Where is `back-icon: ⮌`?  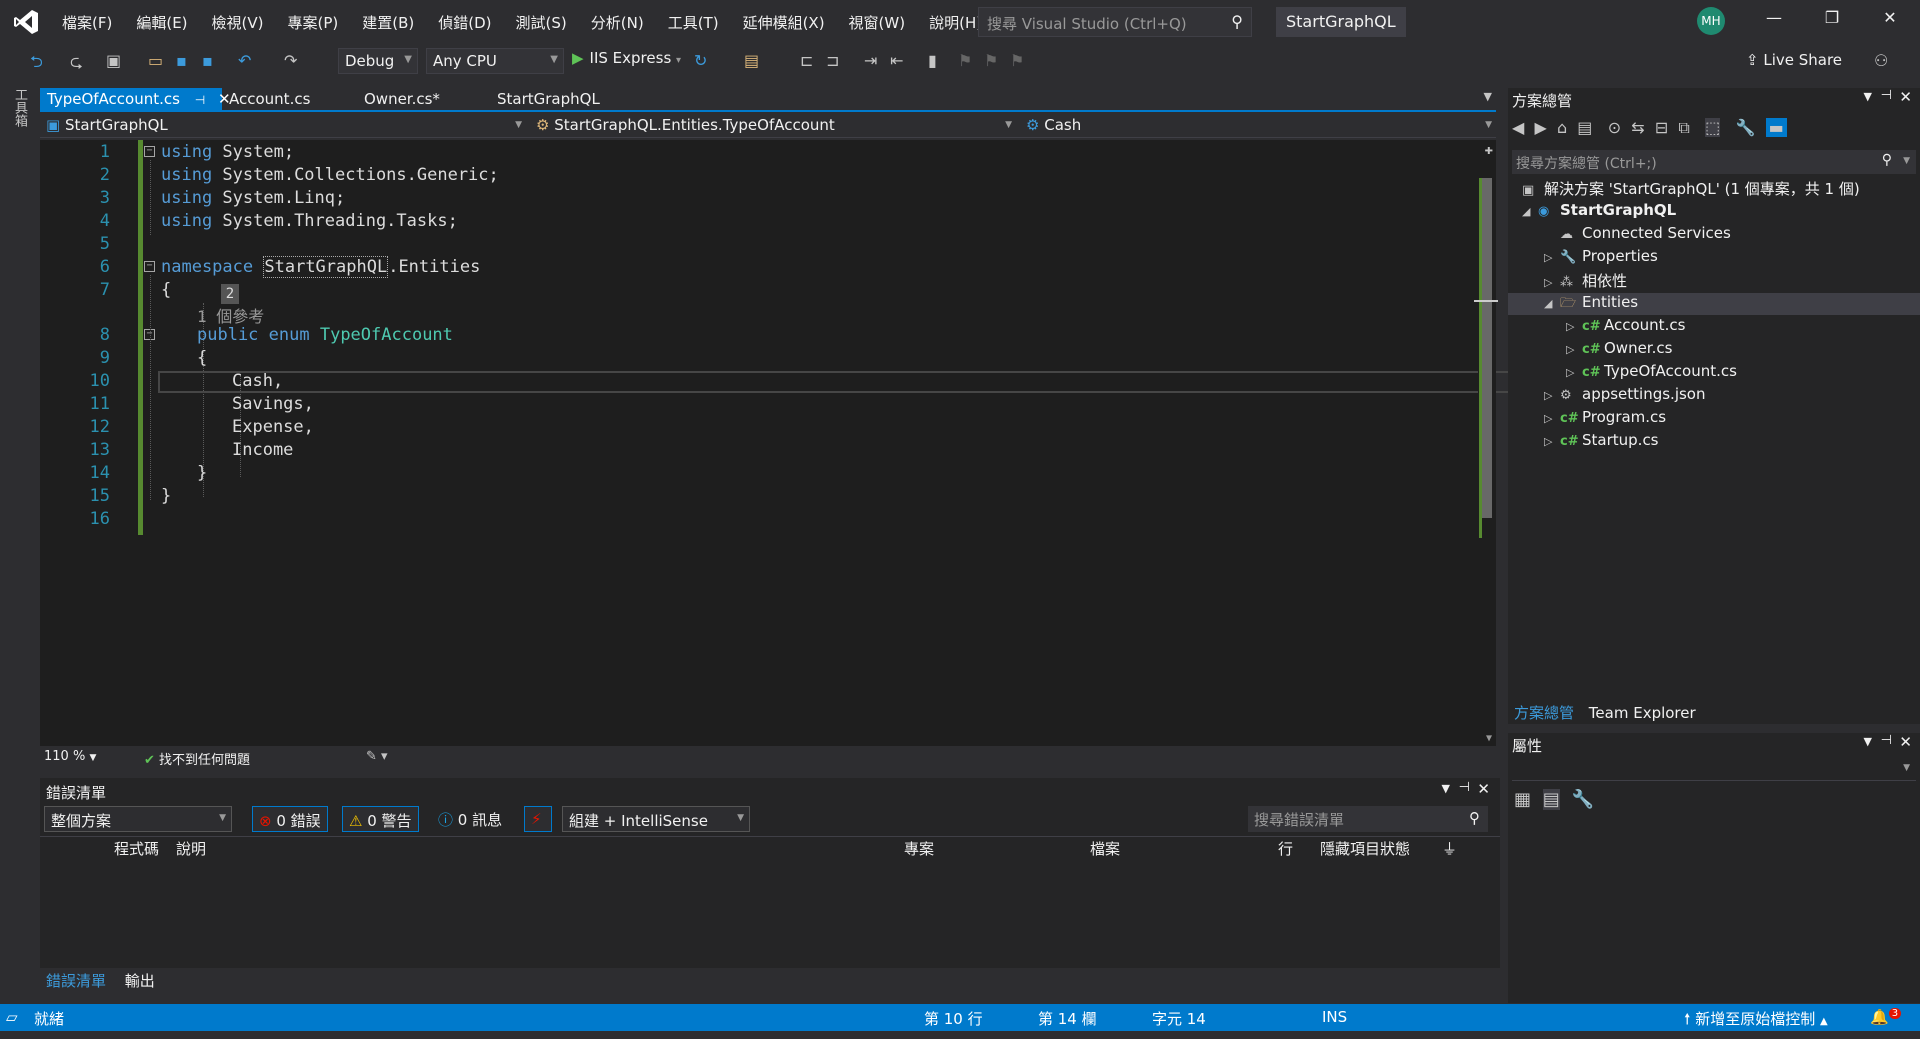 back-icon: ⮌ is located at coordinates (36, 64).